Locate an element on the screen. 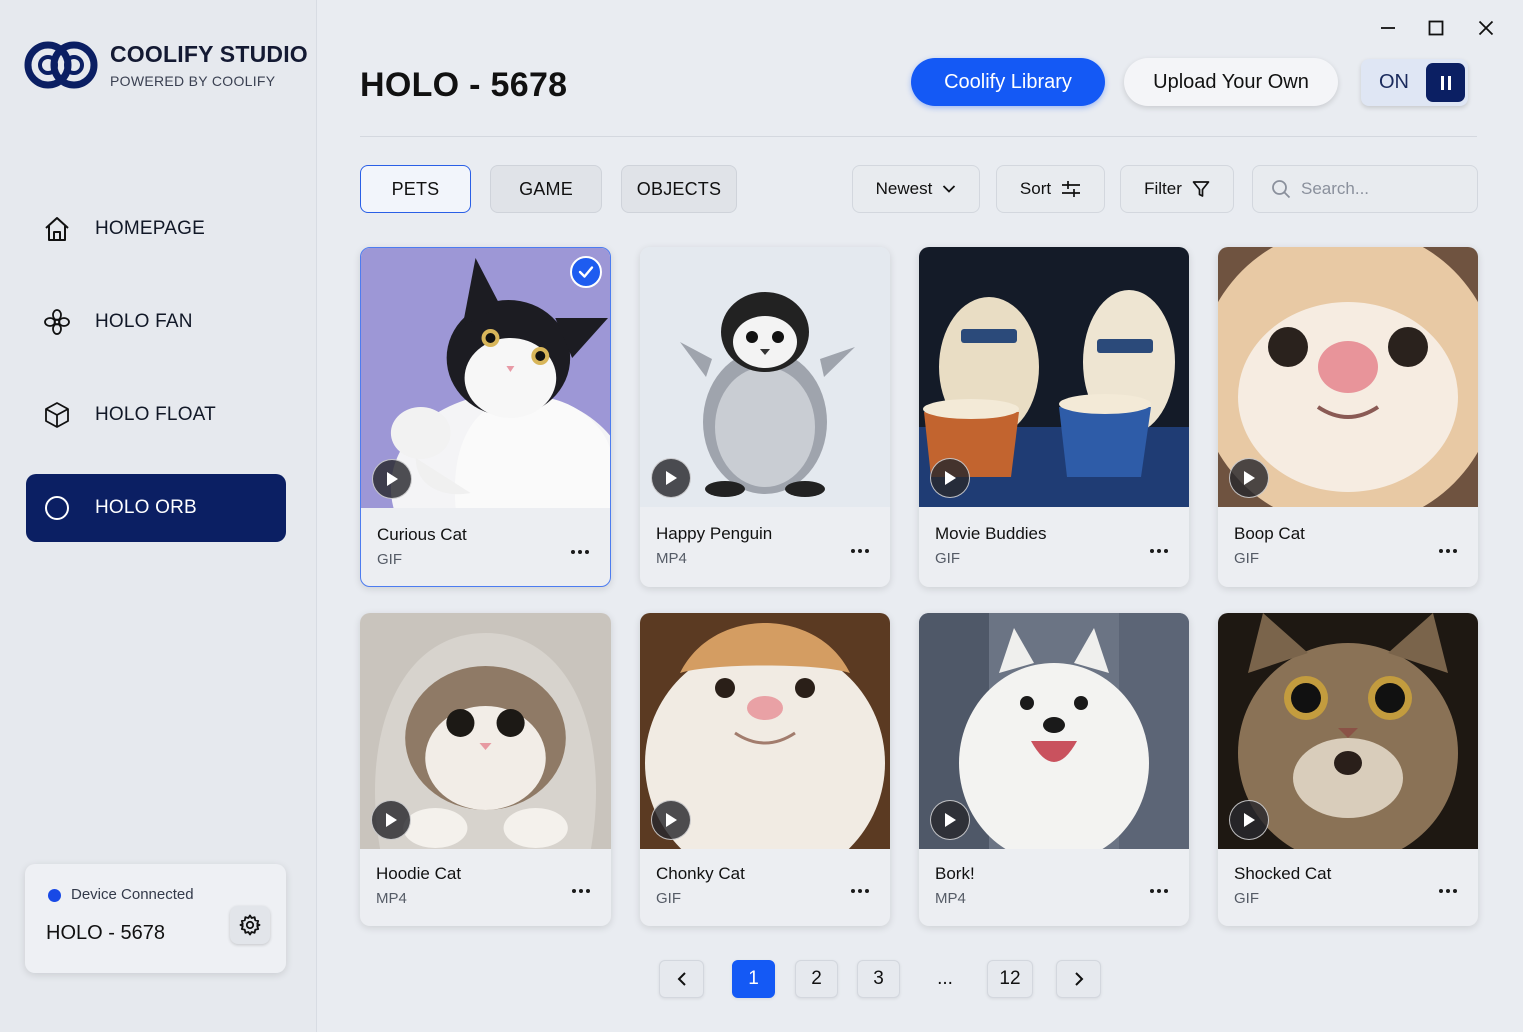 The width and height of the screenshot is (1523, 1032). sidebar-item-holo-orb: HOLO ORB is located at coordinates (156, 508).